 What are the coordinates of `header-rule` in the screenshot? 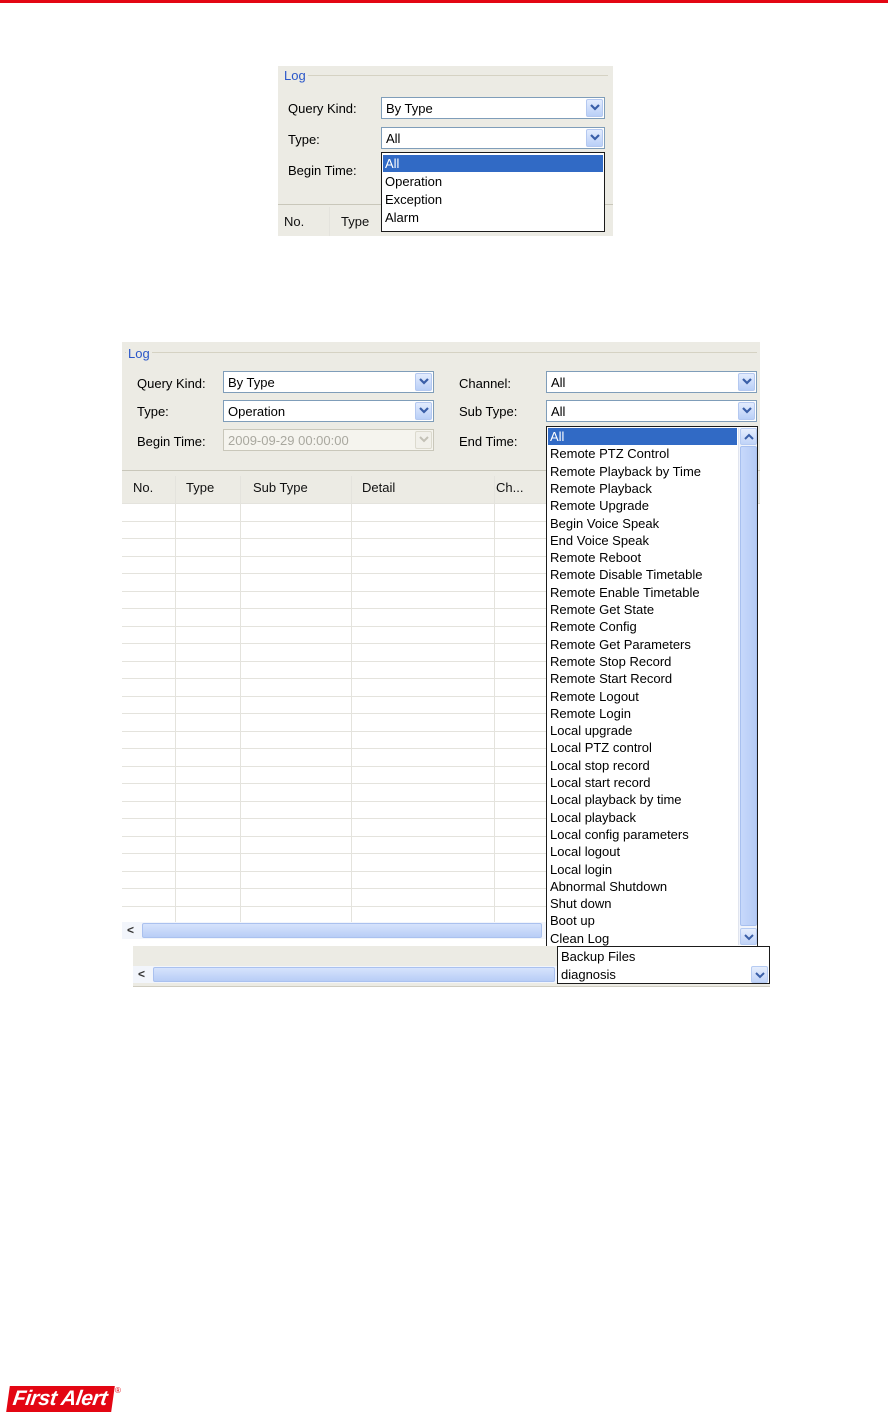 It's located at (444, 1).